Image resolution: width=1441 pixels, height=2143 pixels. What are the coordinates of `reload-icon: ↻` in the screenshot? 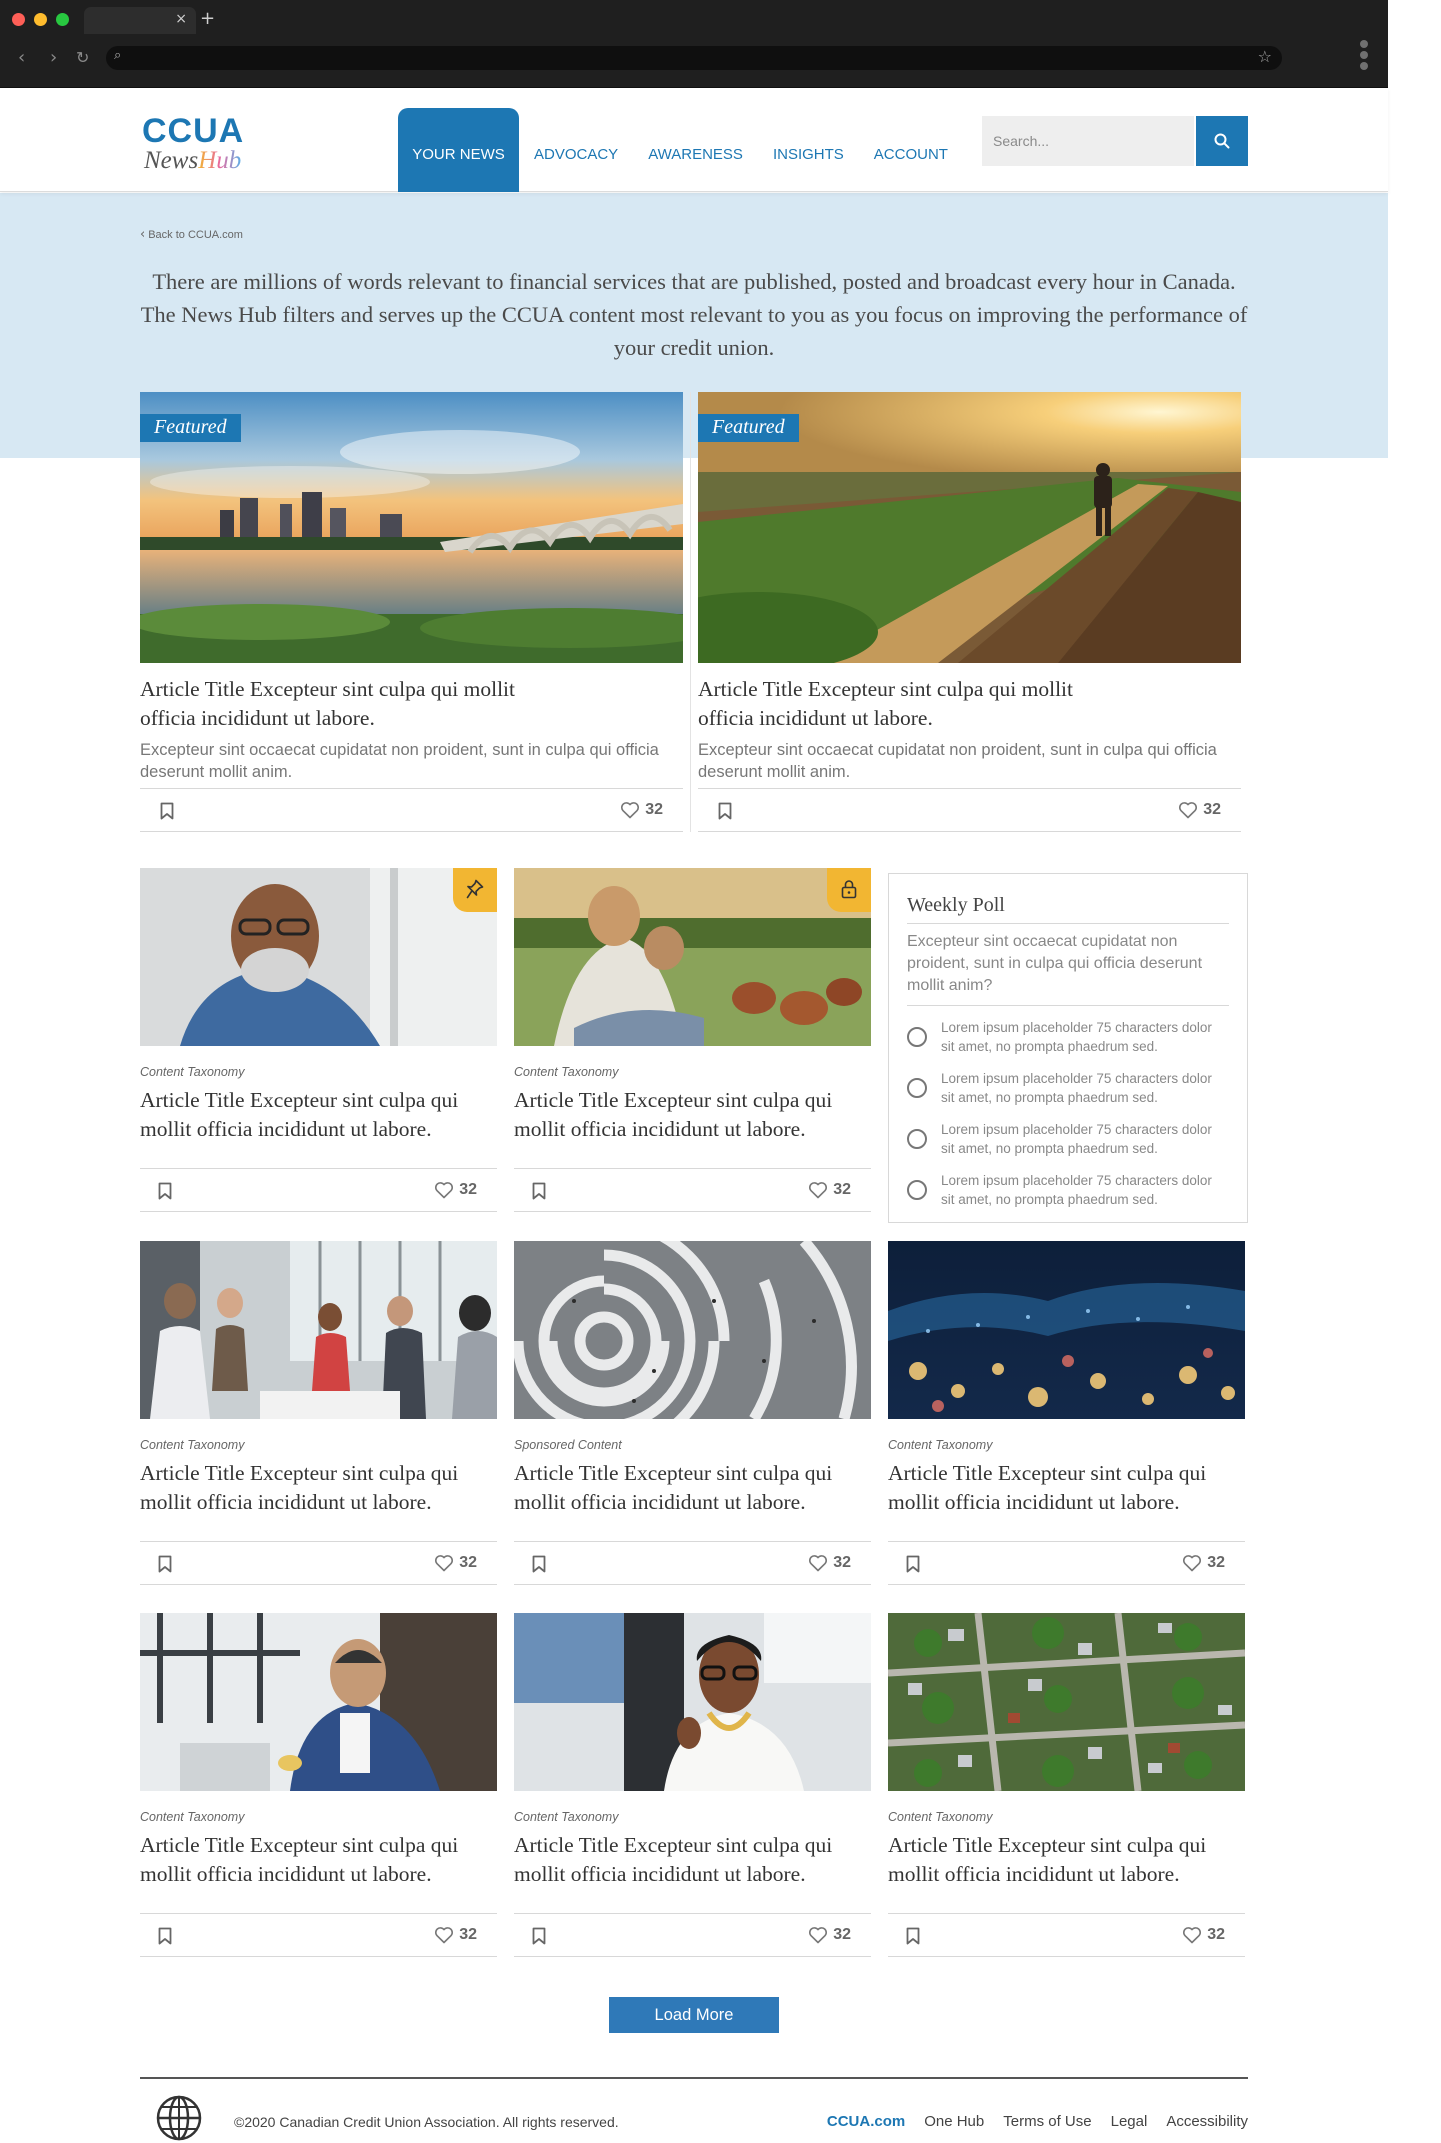 It's located at (82, 57).